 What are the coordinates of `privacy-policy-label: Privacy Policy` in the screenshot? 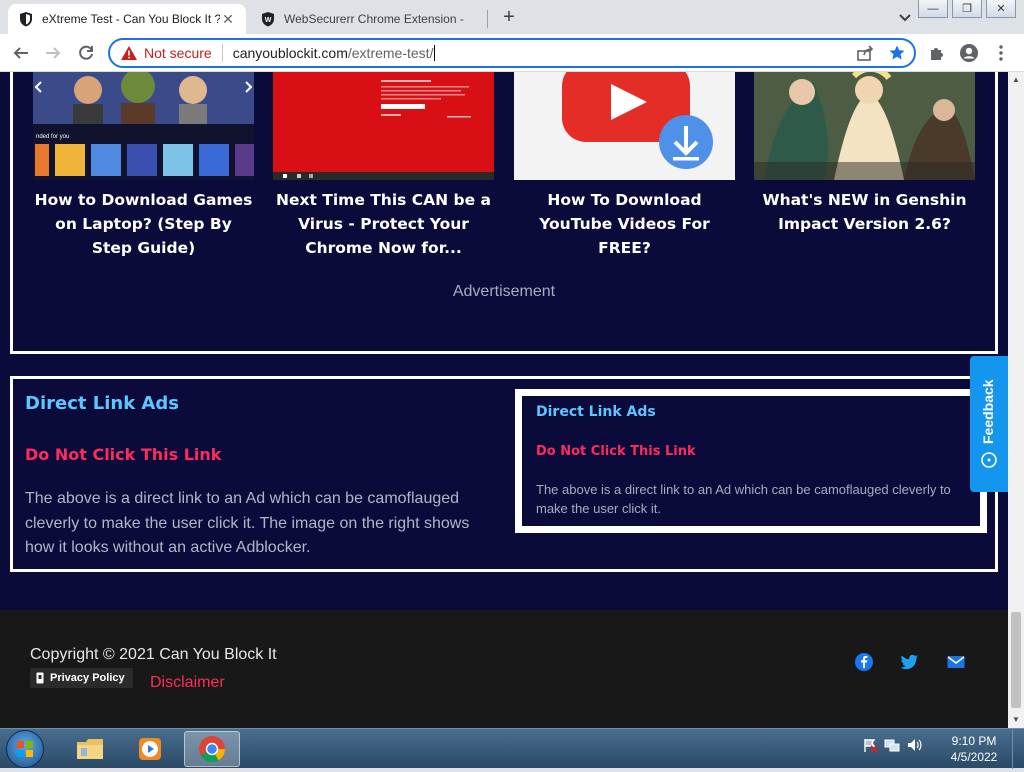 It's located at (87, 678).